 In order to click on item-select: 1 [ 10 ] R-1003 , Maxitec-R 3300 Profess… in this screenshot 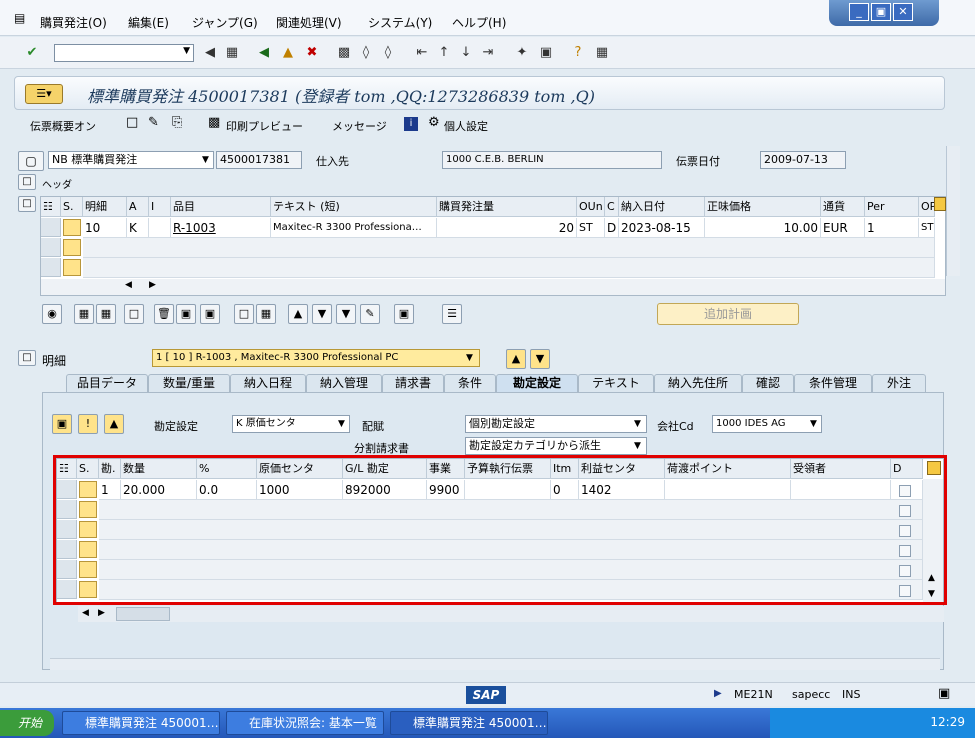, I will do `click(316, 358)`.